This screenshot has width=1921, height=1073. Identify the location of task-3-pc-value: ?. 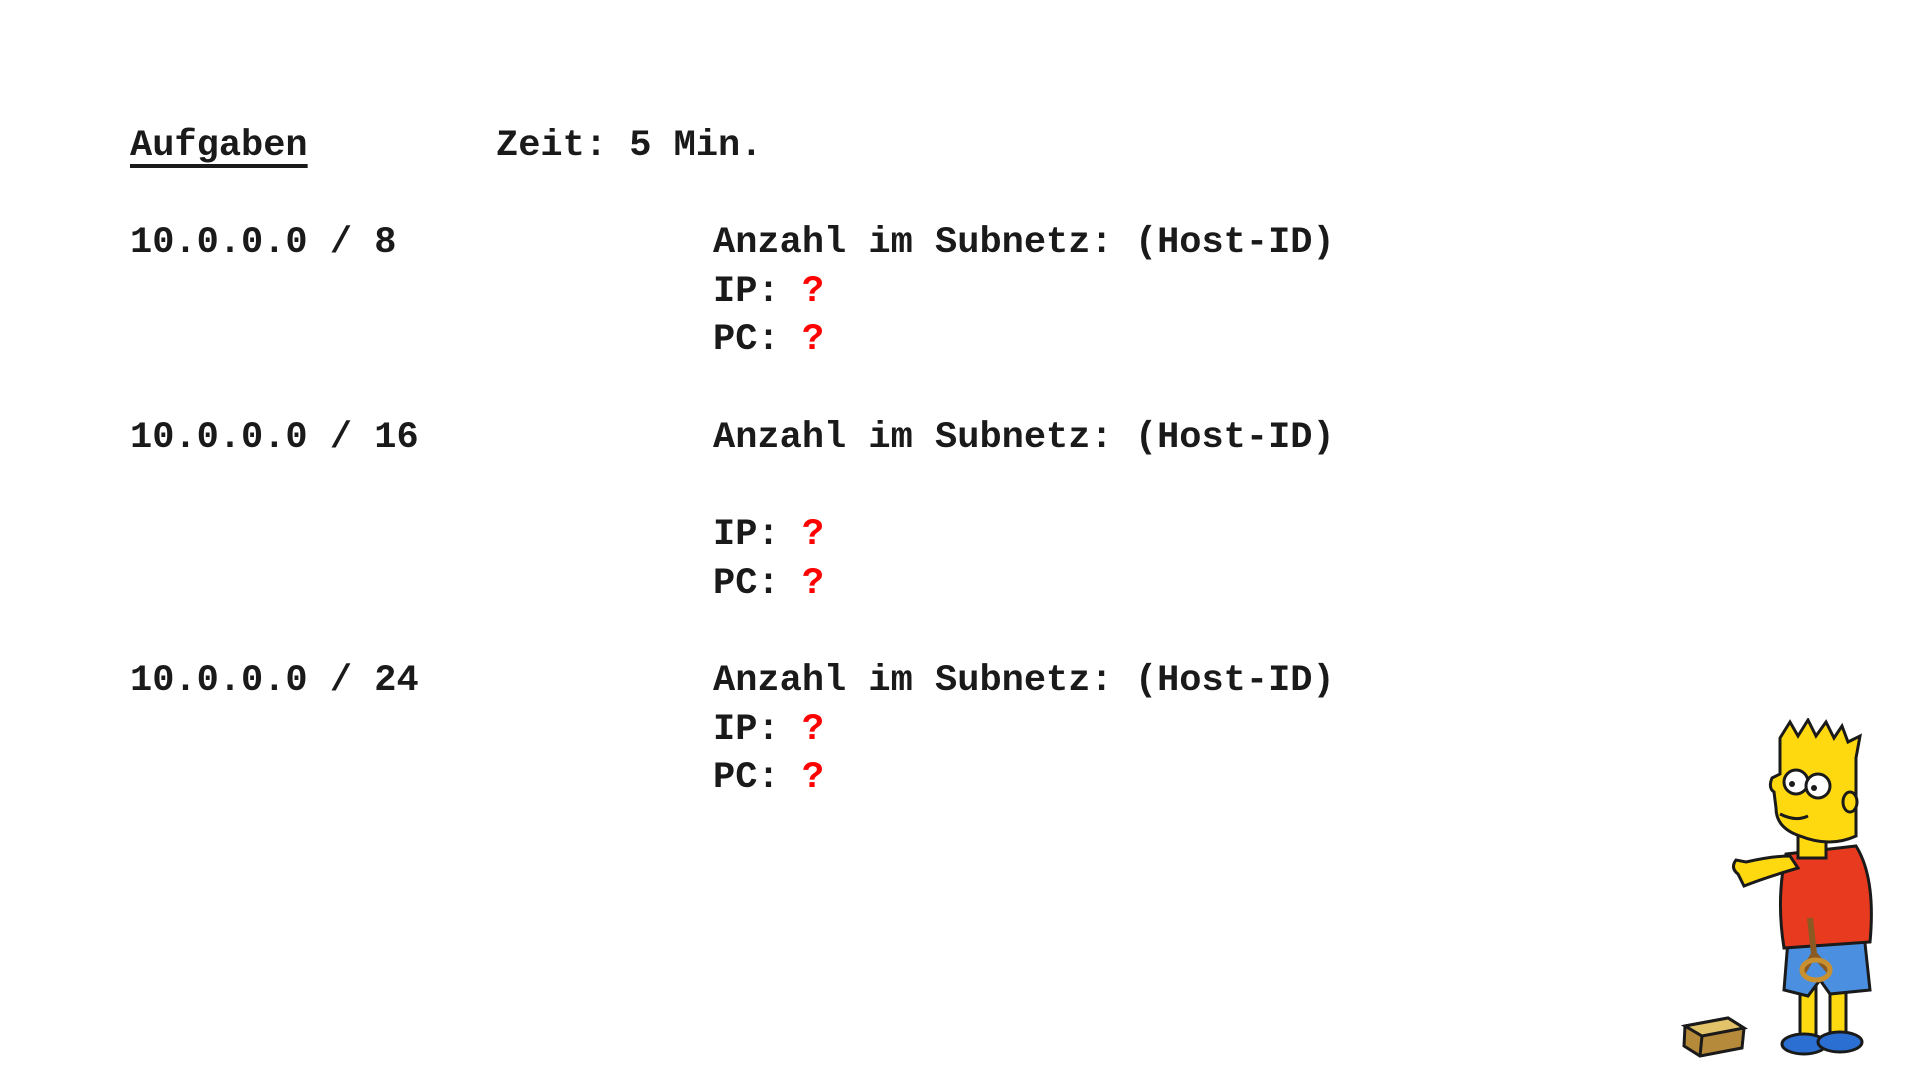
(813, 778).